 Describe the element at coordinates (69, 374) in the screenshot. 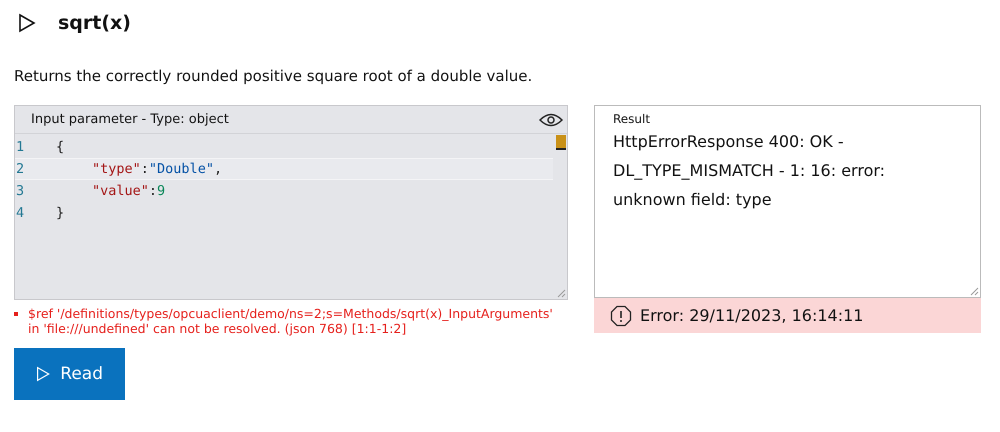

I see `read-button: Read` at that location.